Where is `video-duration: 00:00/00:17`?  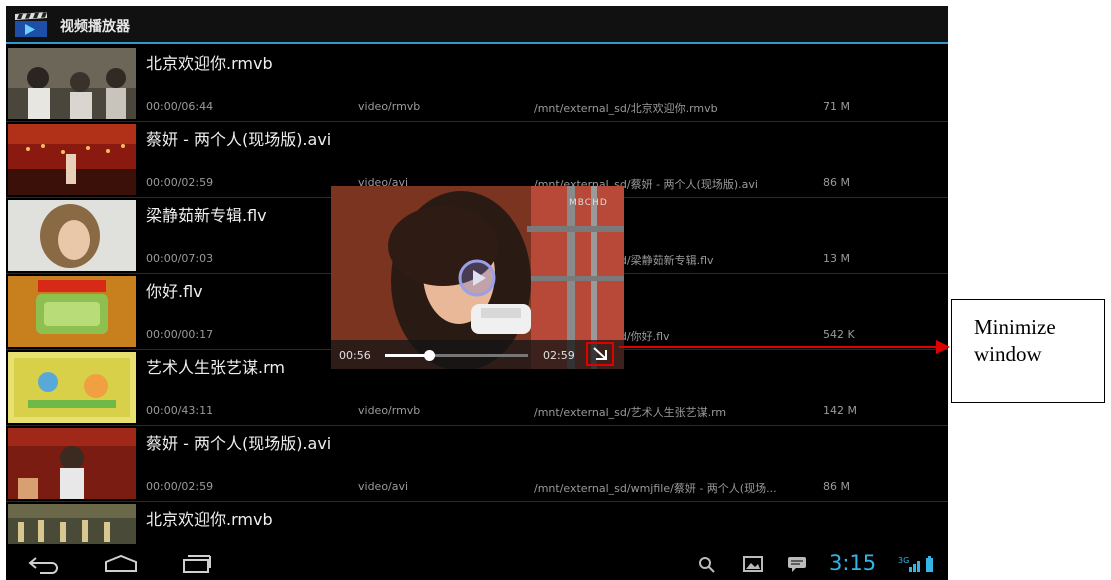
video-duration: 00:00/00:17 is located at coordinates (180, 334).